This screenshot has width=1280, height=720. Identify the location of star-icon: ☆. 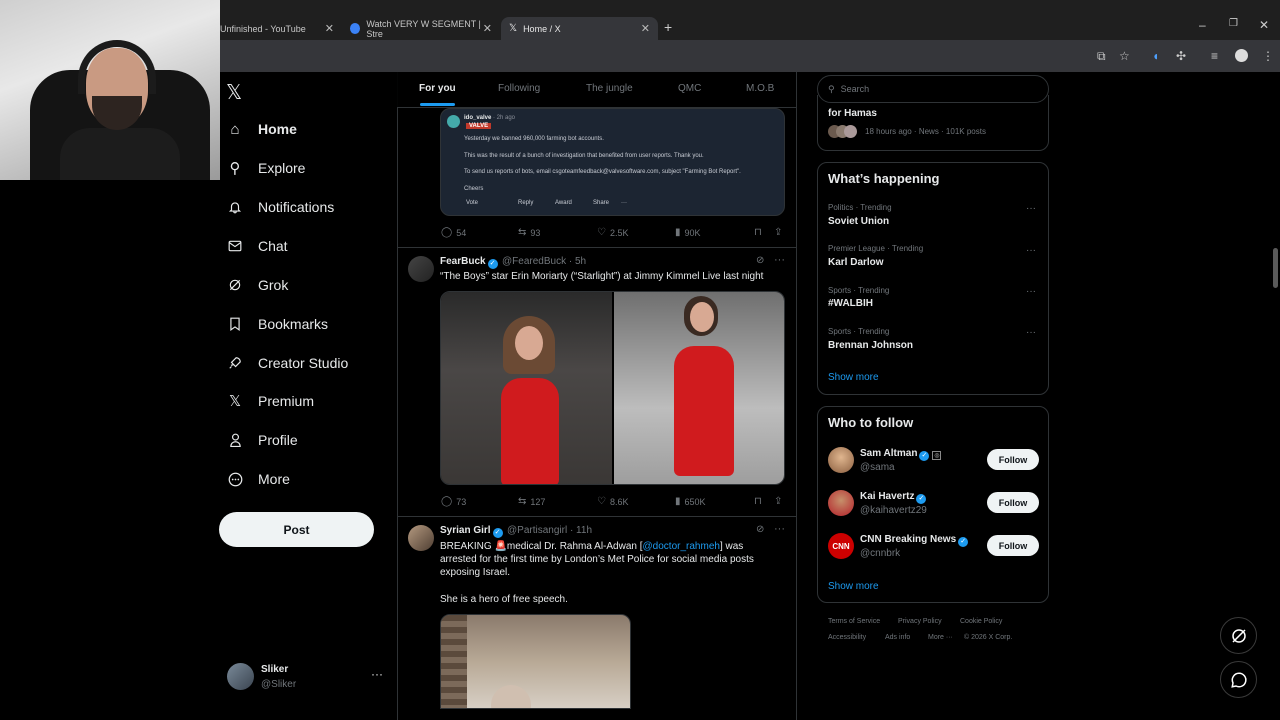
(1124, 56).